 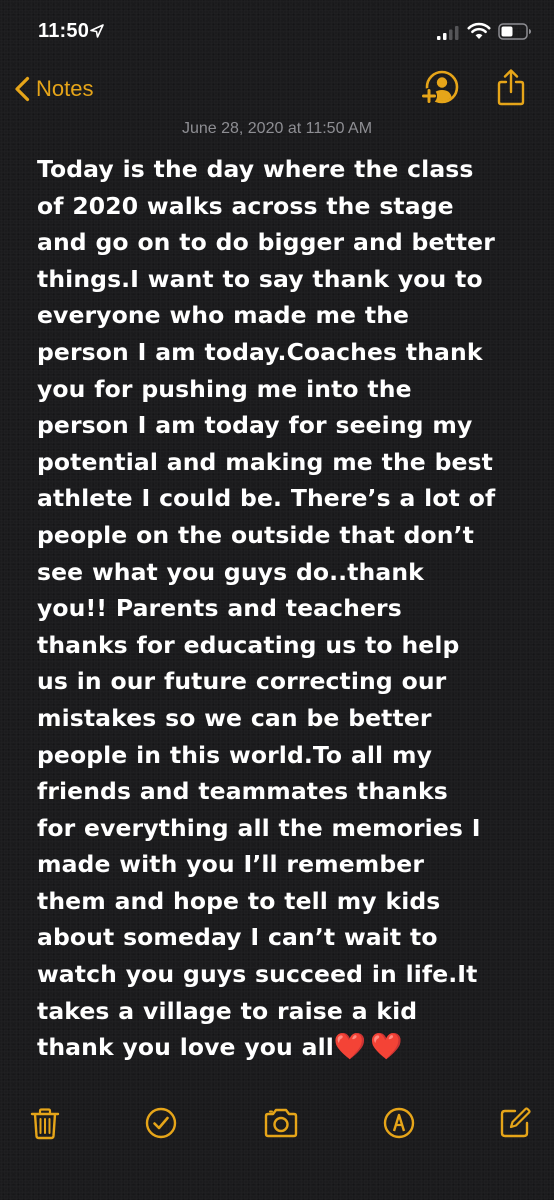 What do you see at coordinates (260, 351) in the screenshot?
I see `note-line: person I am today.Coaches thank` at bounding box center [260, 351].